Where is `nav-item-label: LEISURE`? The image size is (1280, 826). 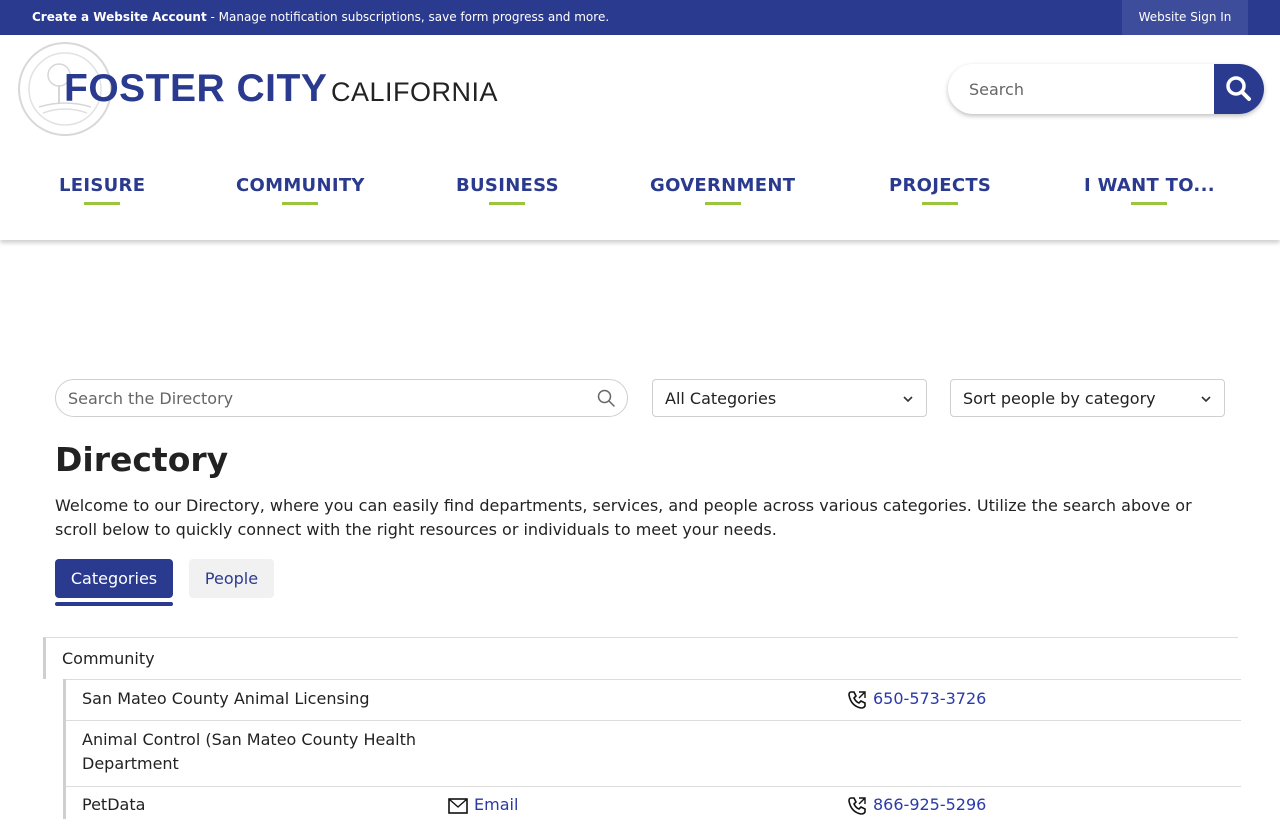 nav-item-label: LEISURE is located at coordinates (102, 185).